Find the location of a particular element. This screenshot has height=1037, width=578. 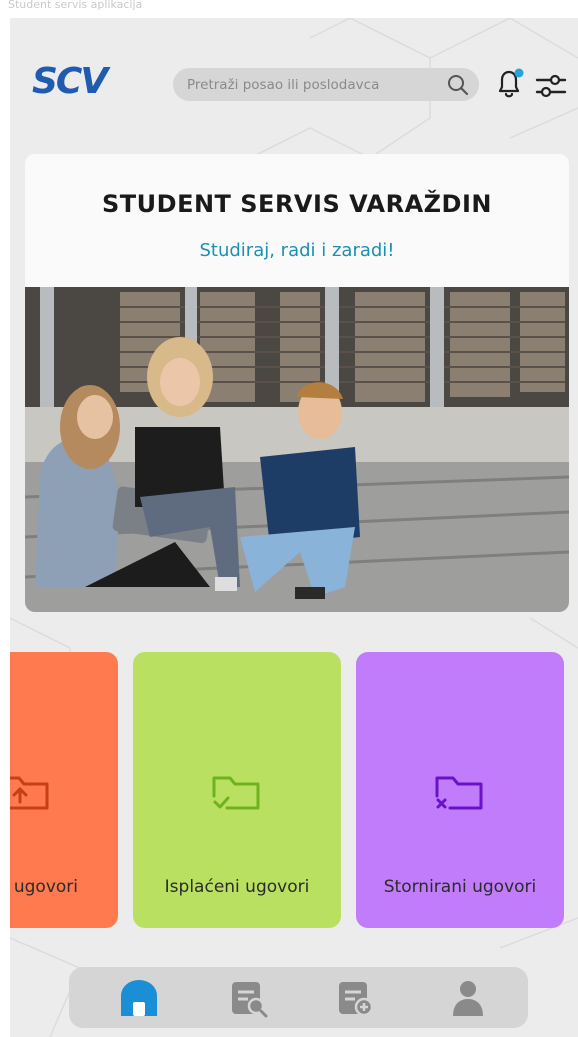

add-document-icon is located at coordinates (356, 998).